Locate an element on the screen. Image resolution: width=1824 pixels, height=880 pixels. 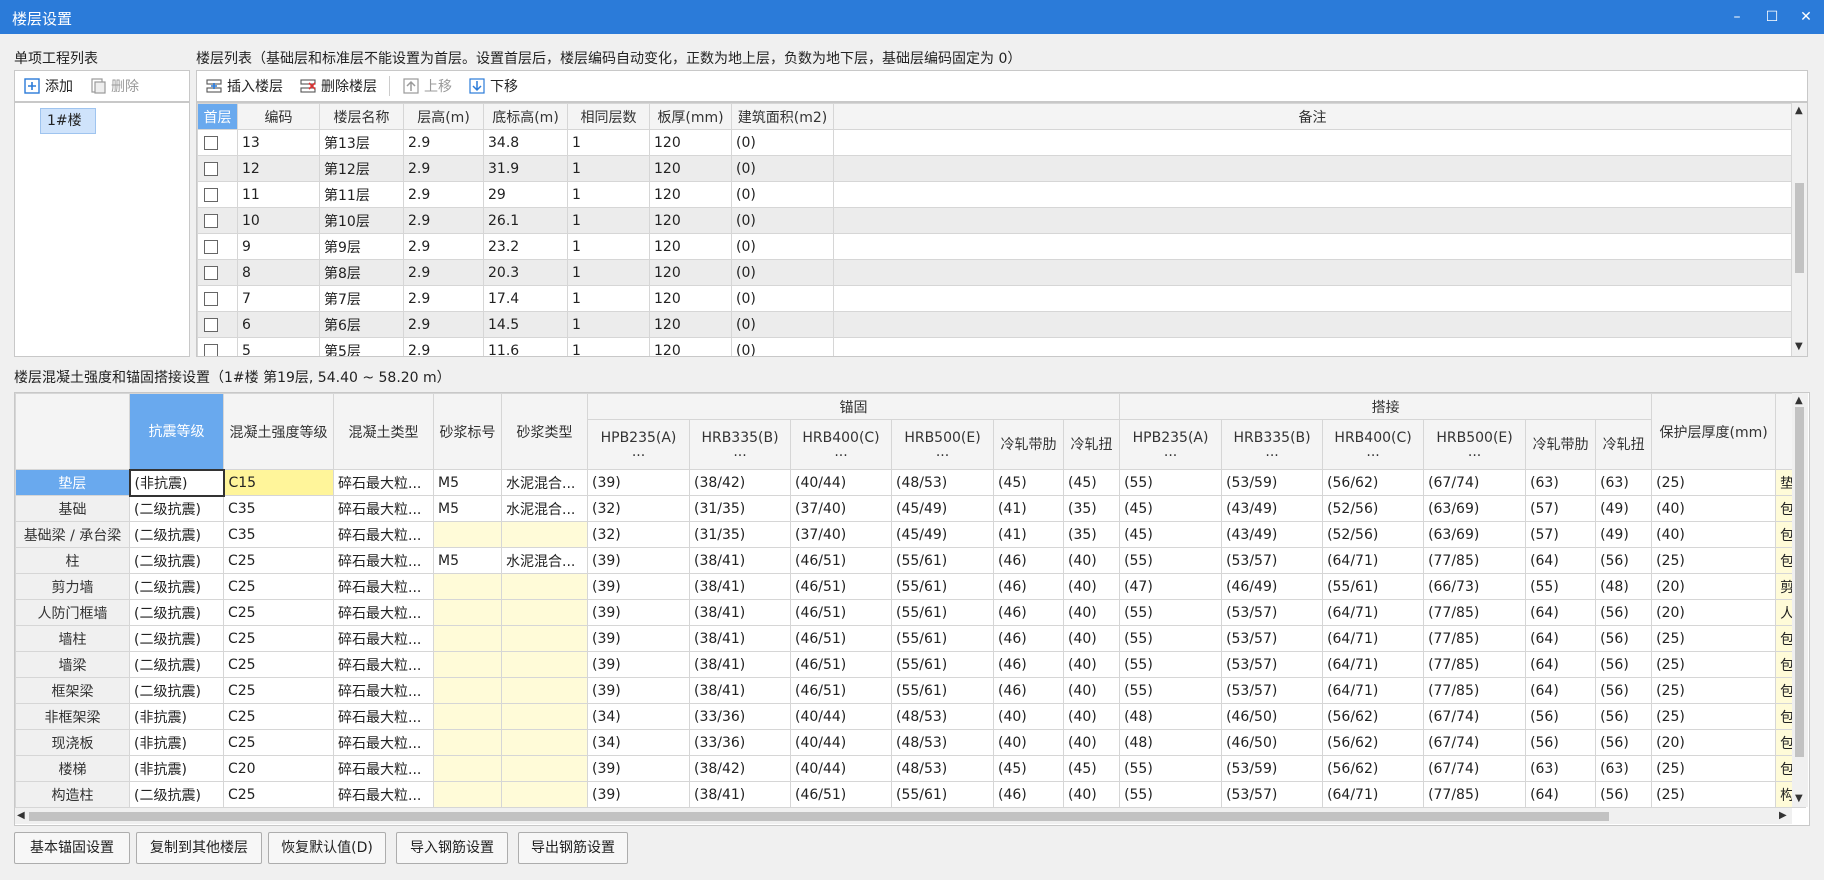
component-name: 构造柱 is located at coordinates (72, 794).